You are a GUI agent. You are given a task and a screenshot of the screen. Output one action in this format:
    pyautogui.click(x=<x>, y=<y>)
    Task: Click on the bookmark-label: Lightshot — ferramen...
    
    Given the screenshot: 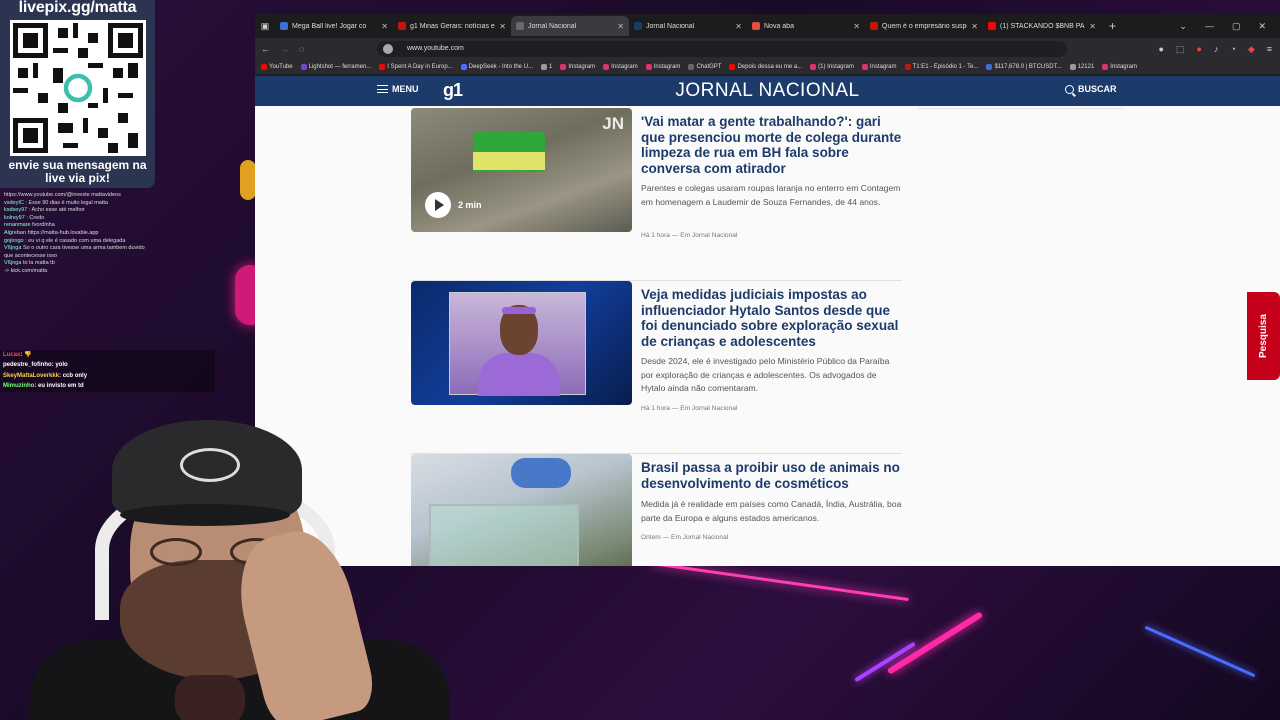 What is the action you would take?
    pyautogui.click(x=340, y=67)
    